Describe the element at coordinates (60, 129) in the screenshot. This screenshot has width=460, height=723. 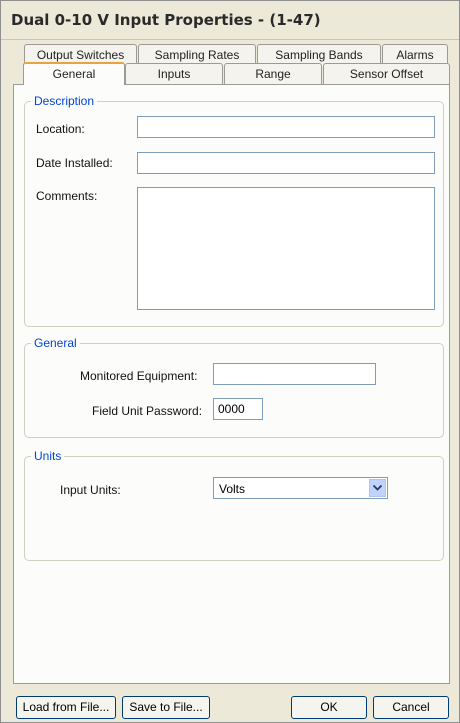
I see `location-label: Location:` at that location.